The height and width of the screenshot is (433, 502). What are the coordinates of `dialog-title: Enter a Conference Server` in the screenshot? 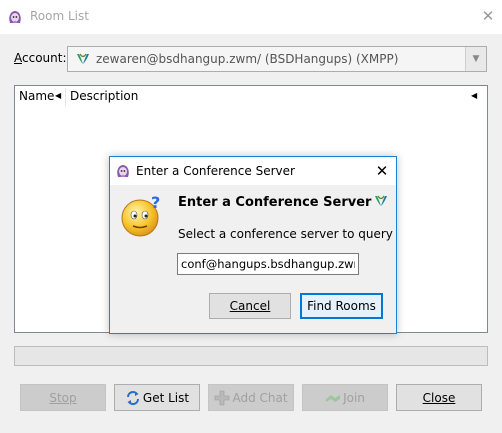 It's located at (215, 171).